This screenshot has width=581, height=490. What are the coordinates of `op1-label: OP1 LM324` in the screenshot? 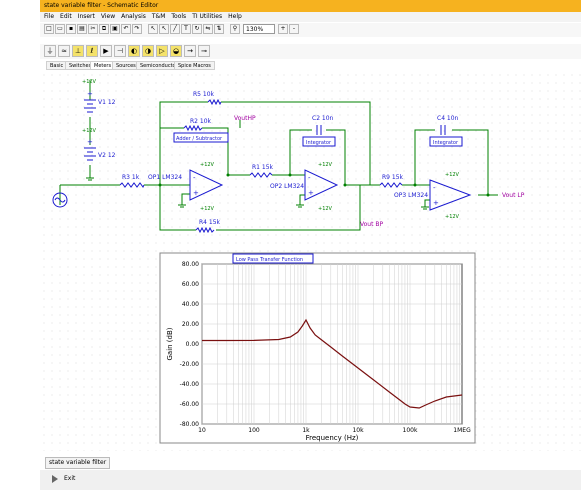 It's located at (165, 177).